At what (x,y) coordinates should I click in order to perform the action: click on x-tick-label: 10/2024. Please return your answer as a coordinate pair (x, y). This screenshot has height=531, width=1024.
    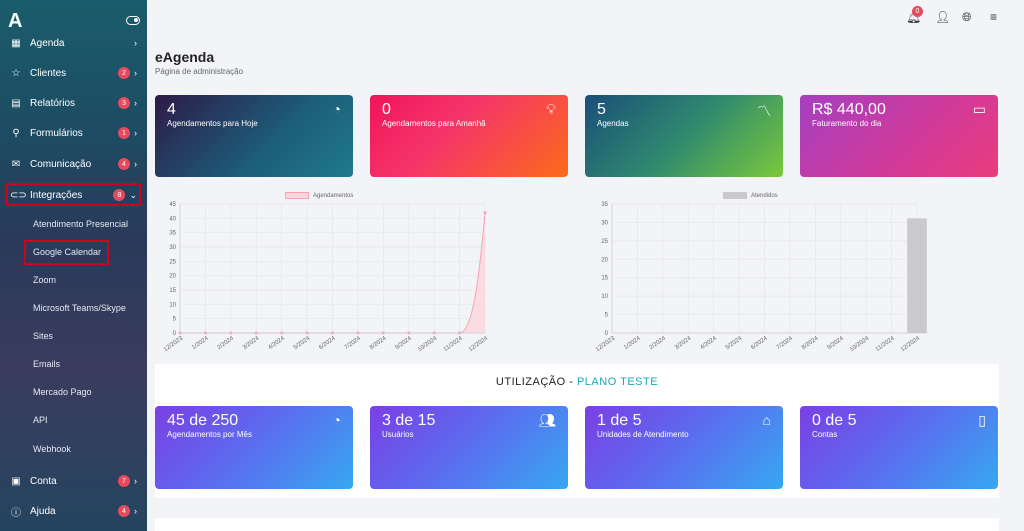
    Looking at the image, I should click on (428, 344).